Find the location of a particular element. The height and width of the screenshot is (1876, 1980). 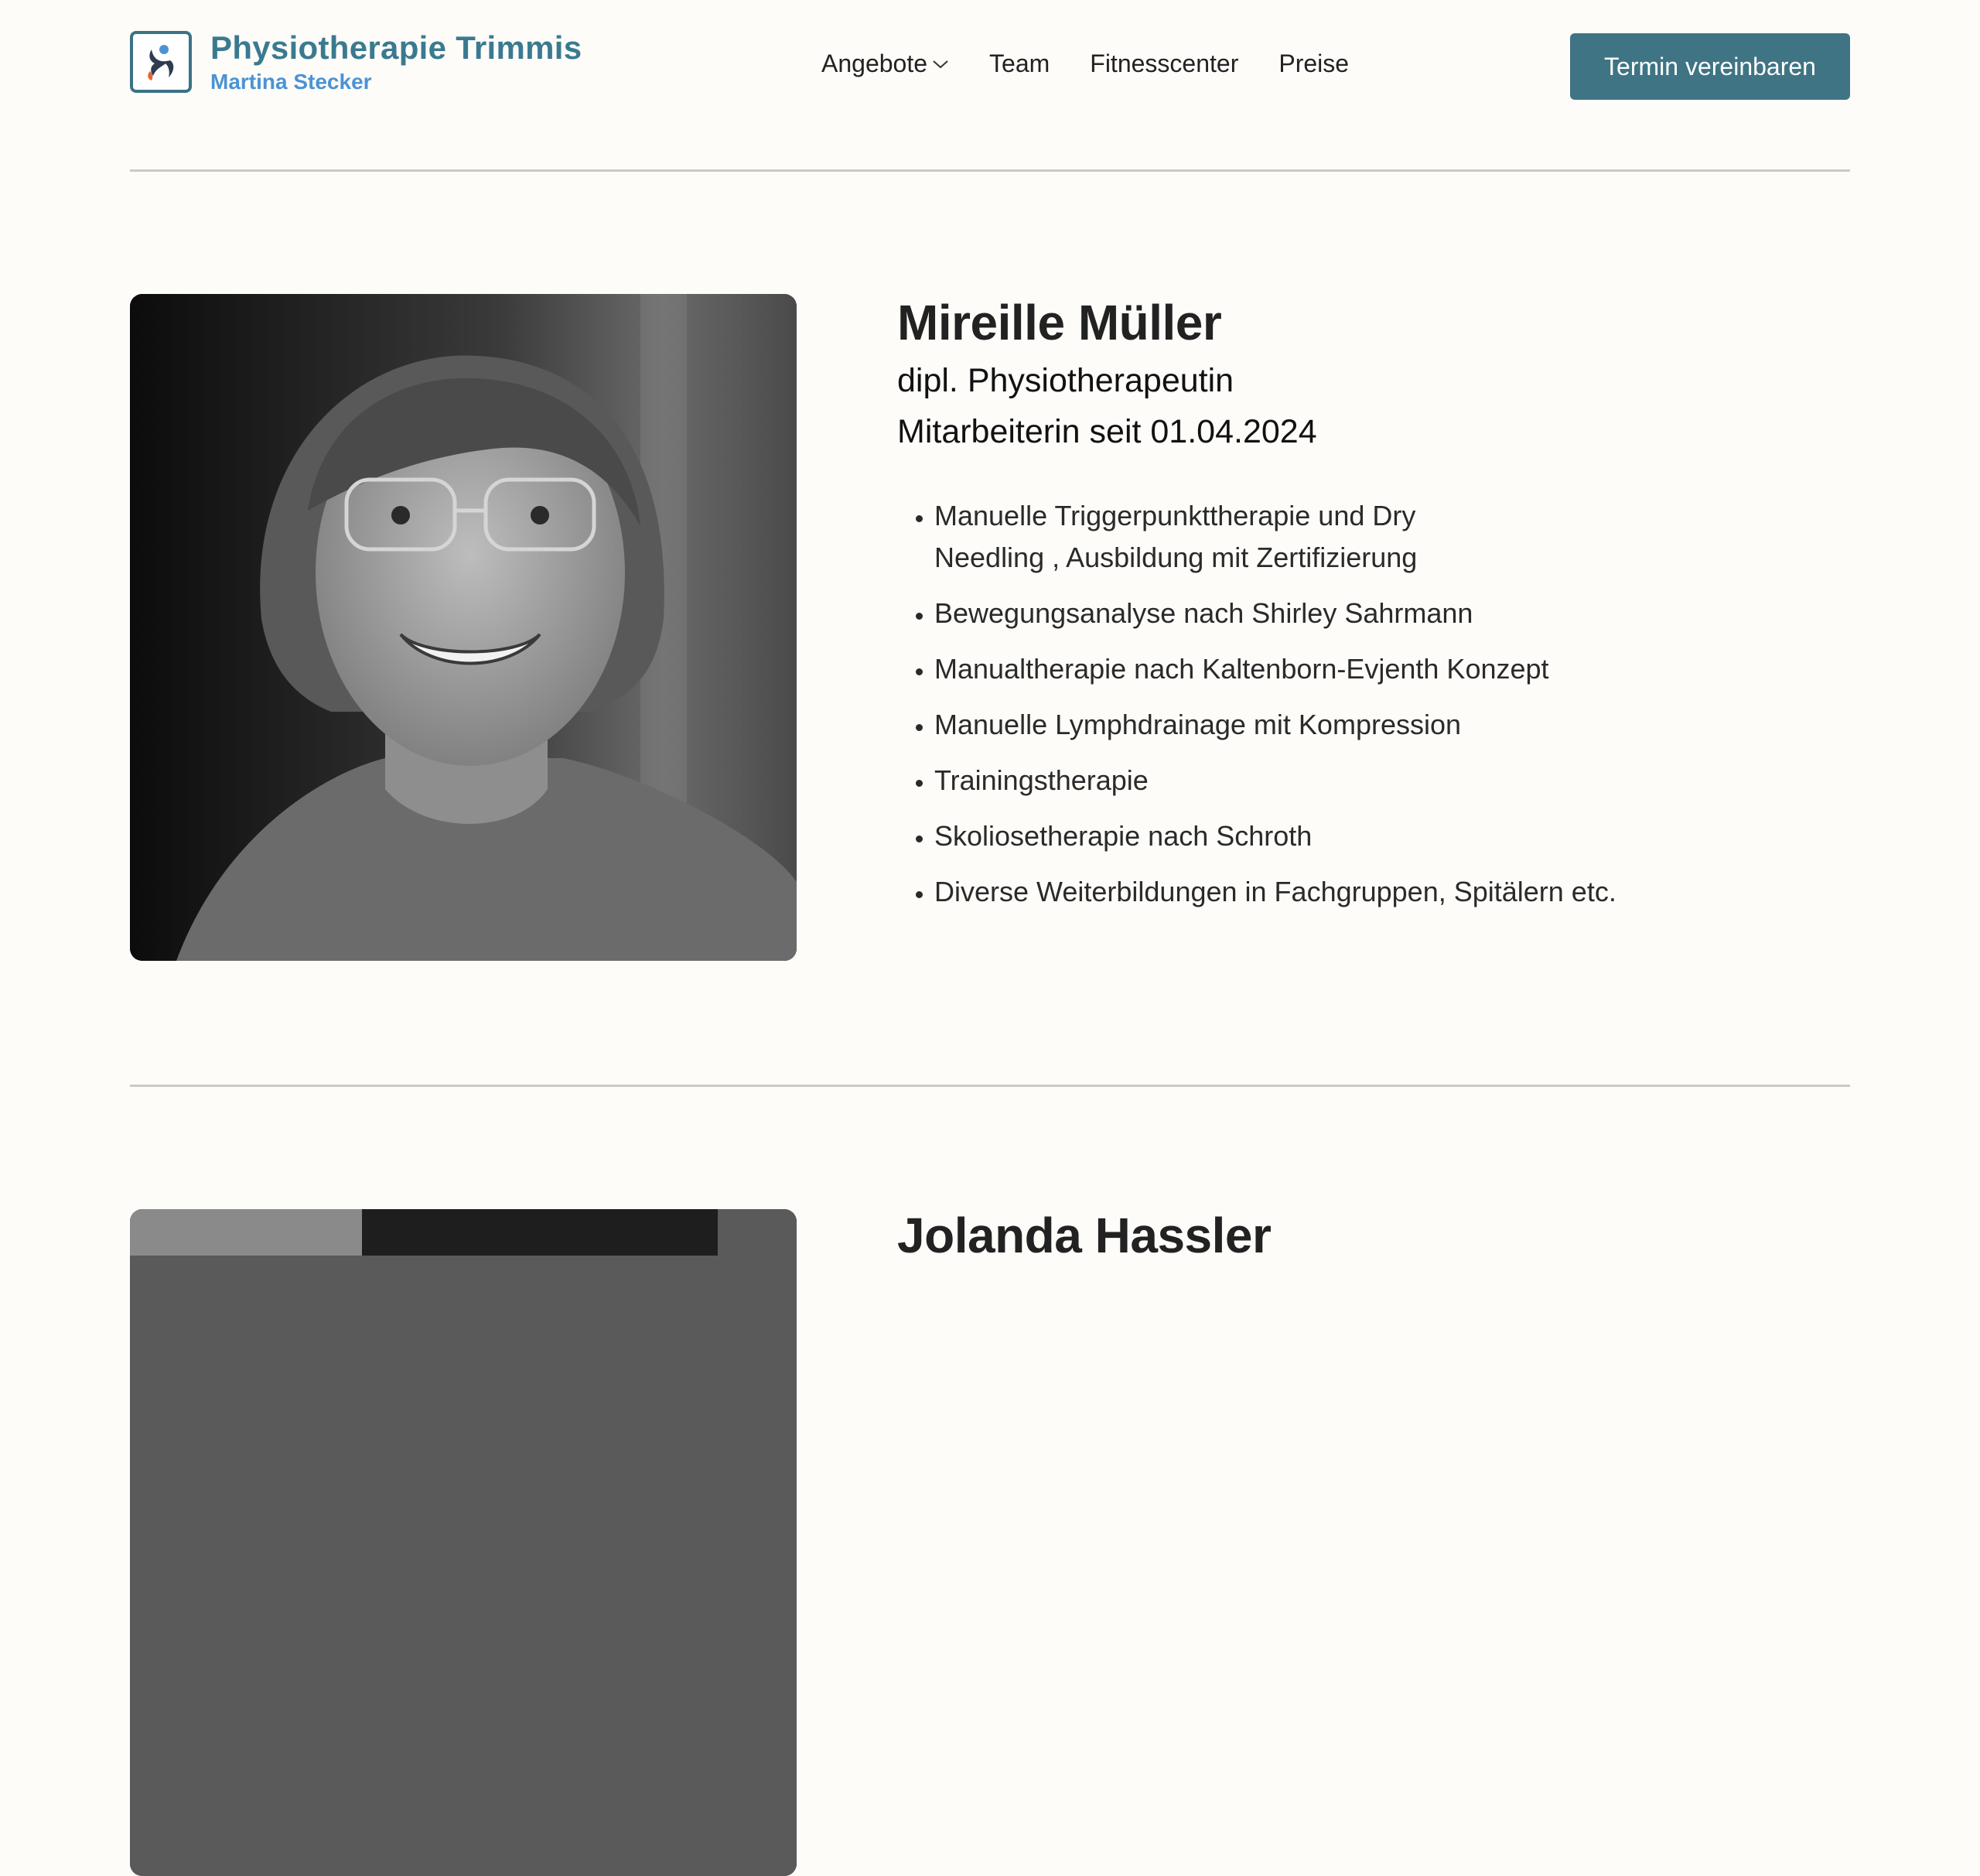

nav-item-angebote: Angebote is located at coordinates (885, 64).